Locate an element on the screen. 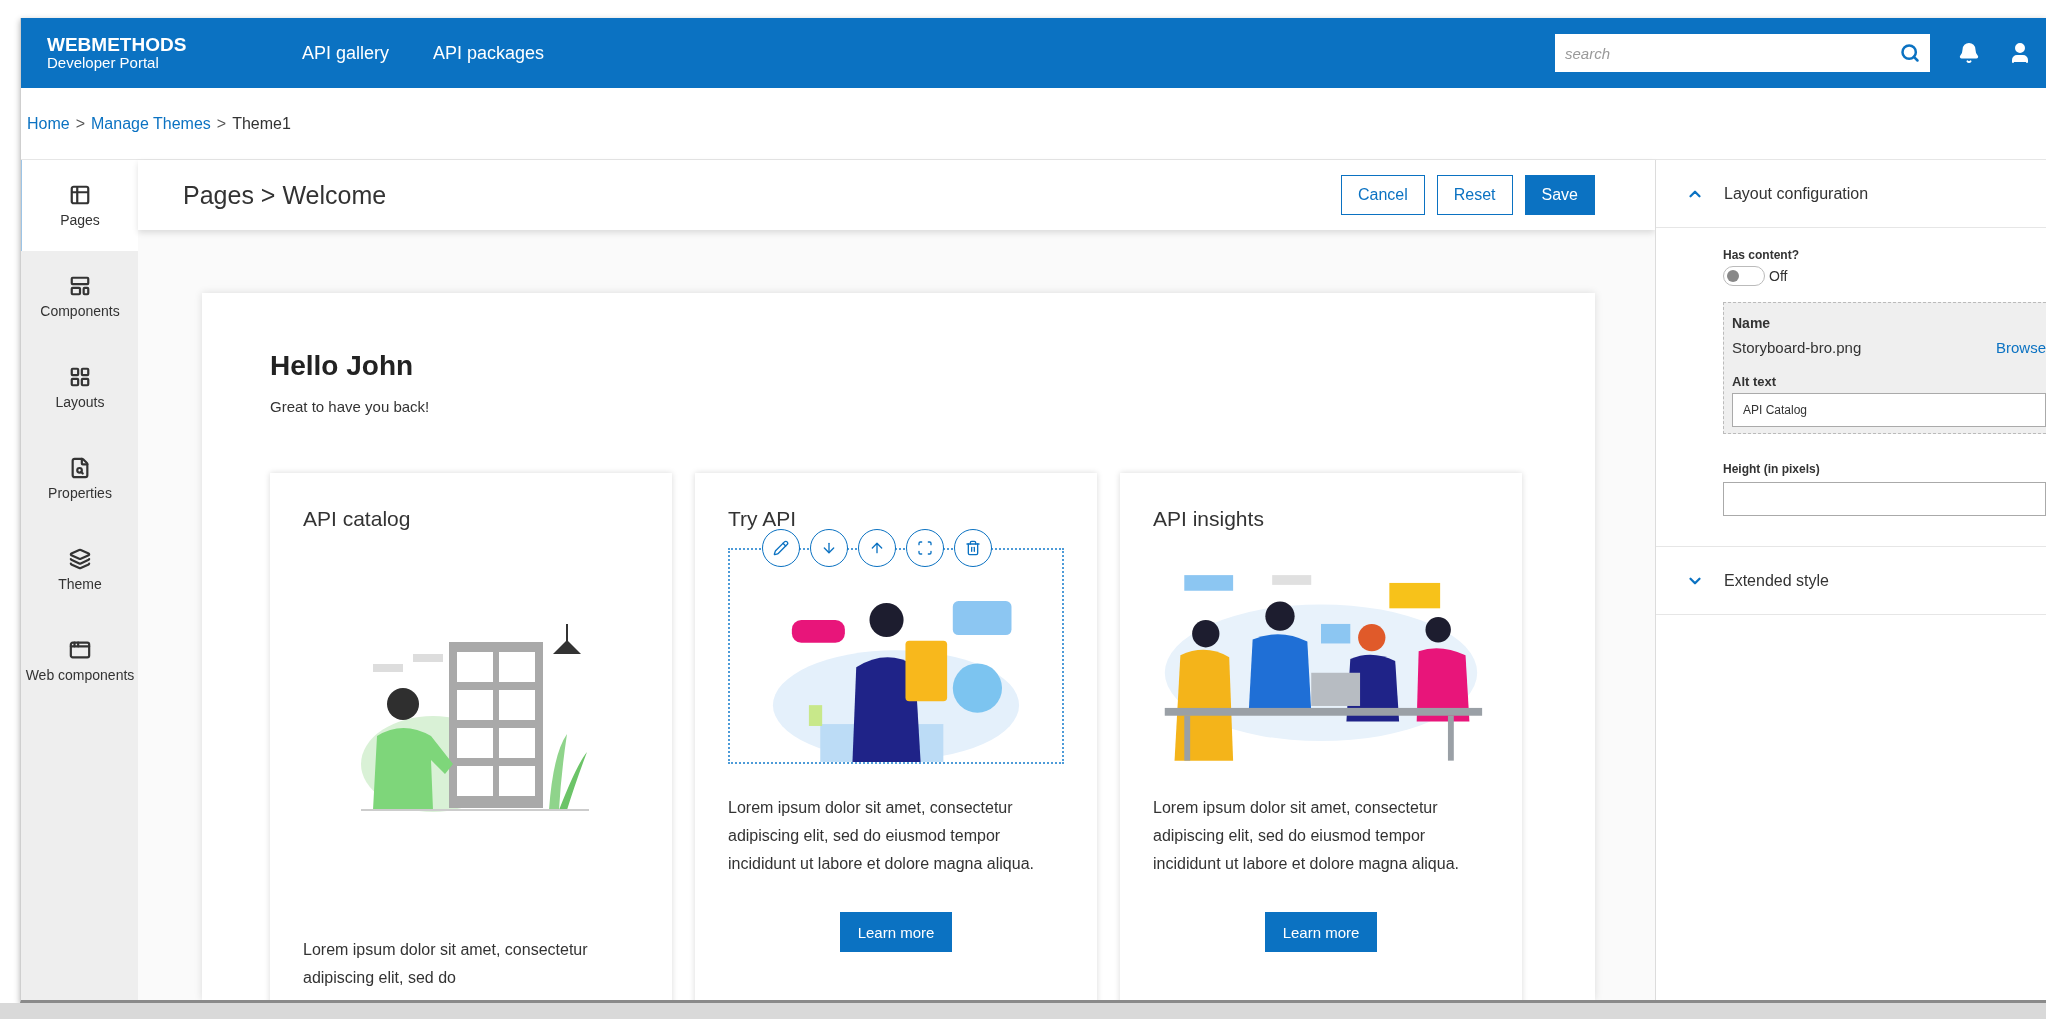  sidebar-item-label: Pages is located at coordinates (80, 219).